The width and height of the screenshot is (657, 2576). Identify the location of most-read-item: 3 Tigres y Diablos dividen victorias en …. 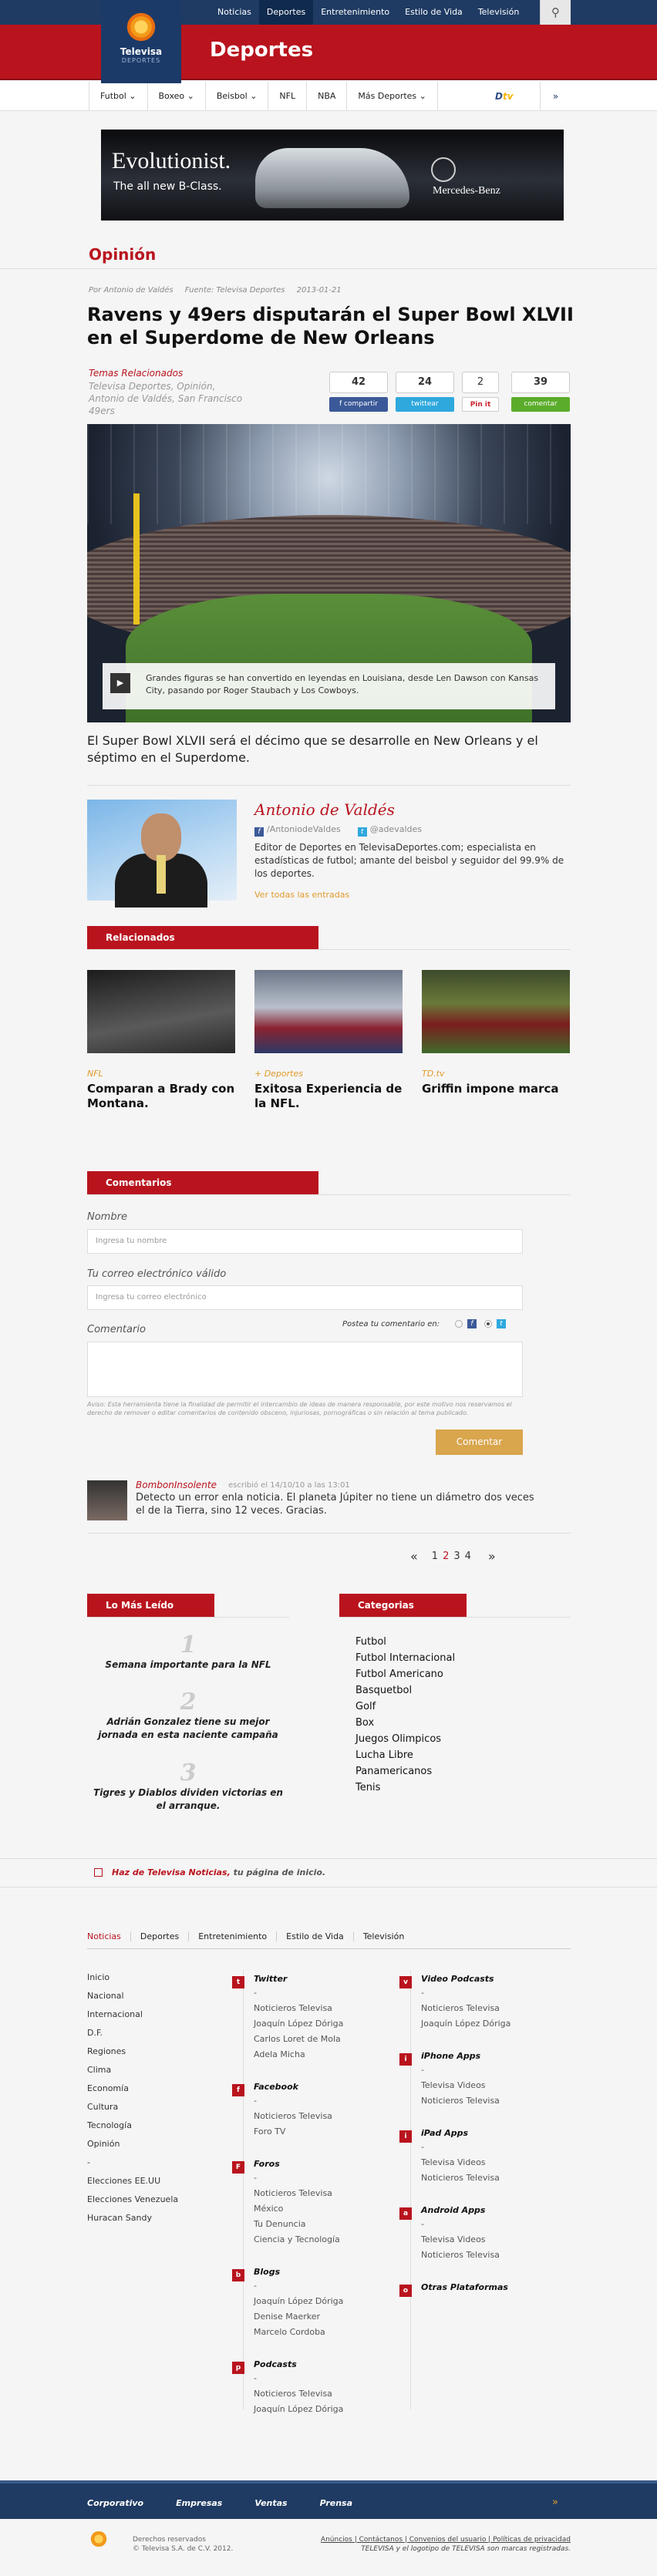
(188, 1786).